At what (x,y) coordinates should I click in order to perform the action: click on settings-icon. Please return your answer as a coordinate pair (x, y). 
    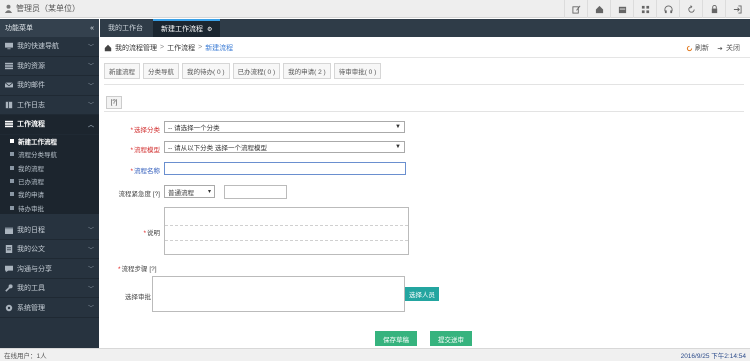
    Looking at the image, I should click on (9, 308).